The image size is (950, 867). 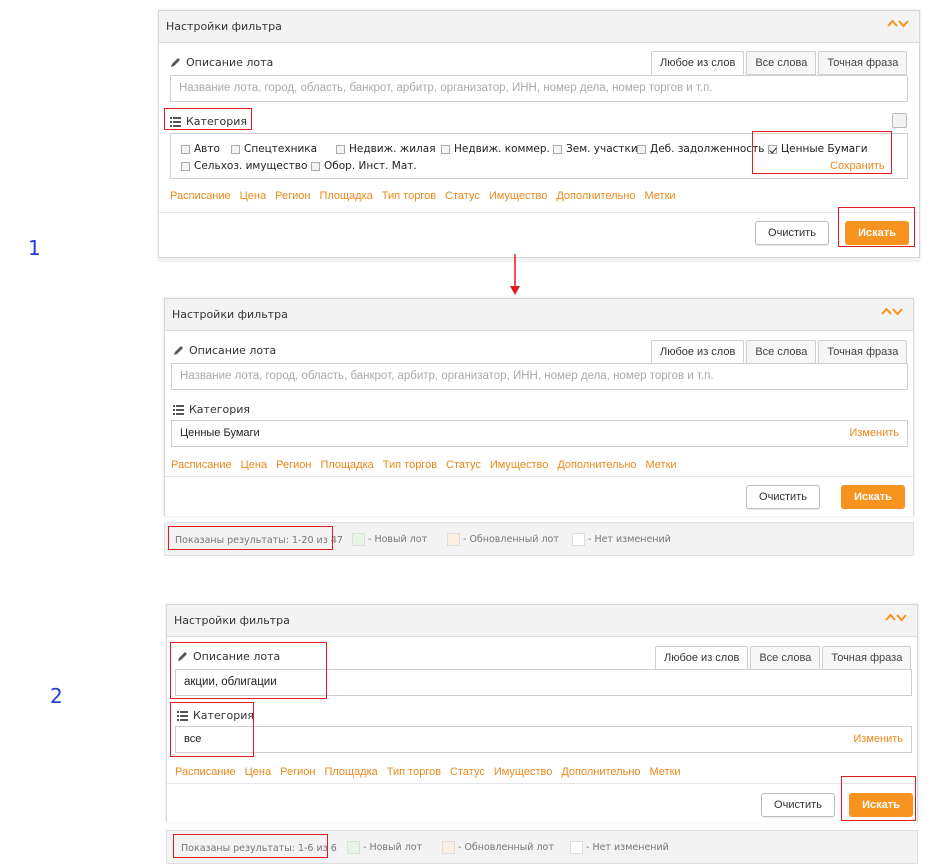 What do you see at coordinates (384, 847) in the screenshot?
I see `legend-new-lot: - Новый лот` at bounding box center [384, 847].